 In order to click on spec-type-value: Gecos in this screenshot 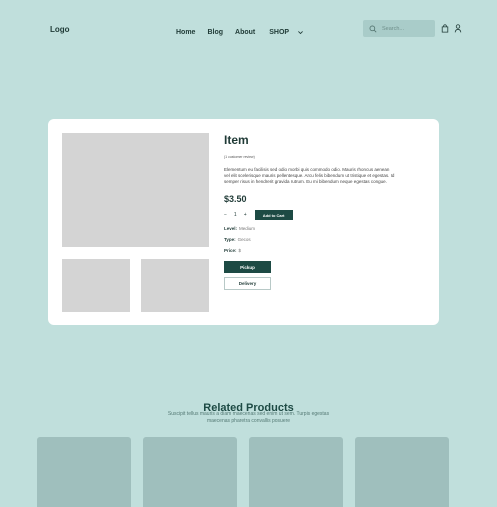, I will do `click(244, 239)`.